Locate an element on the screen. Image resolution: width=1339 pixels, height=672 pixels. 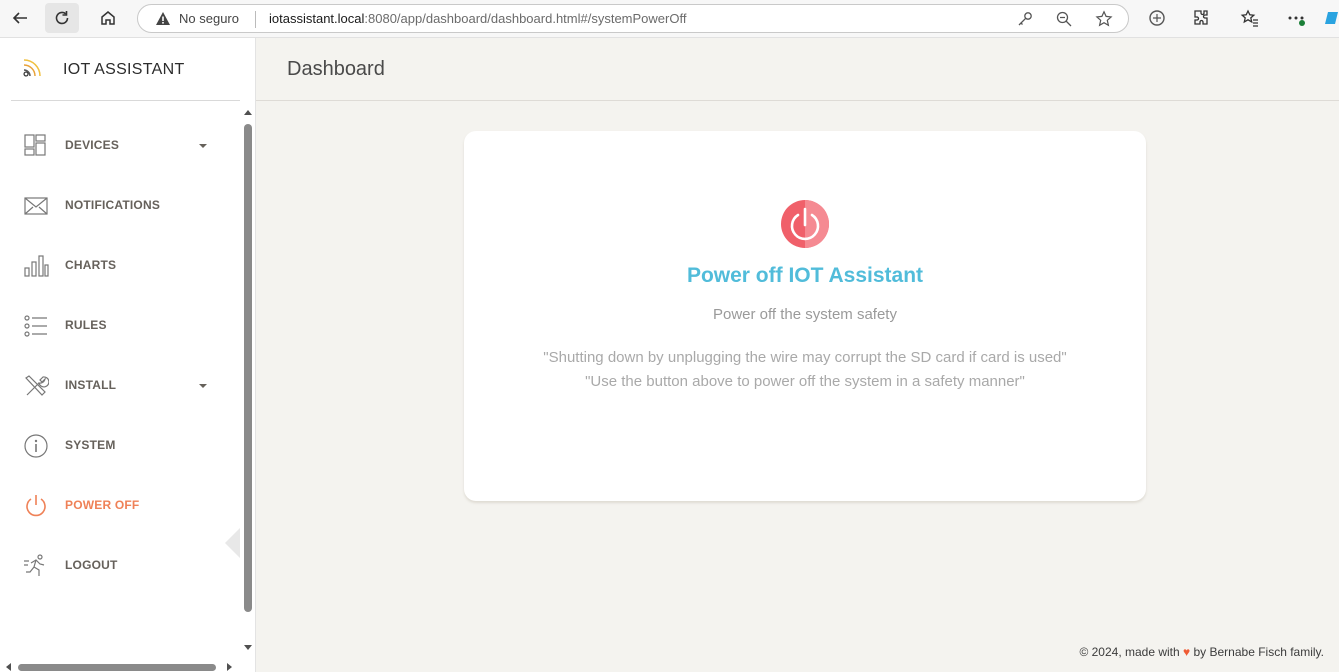
sidebar-item-label: SYSTEM is located at coordinates (90, 445).